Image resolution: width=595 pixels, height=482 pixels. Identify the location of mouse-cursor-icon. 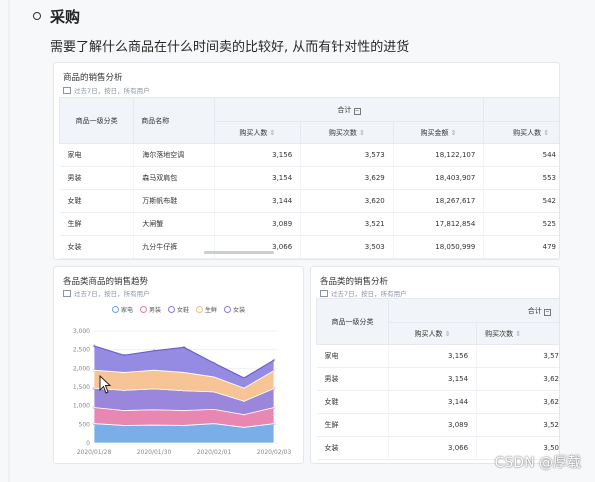
(105, 384).